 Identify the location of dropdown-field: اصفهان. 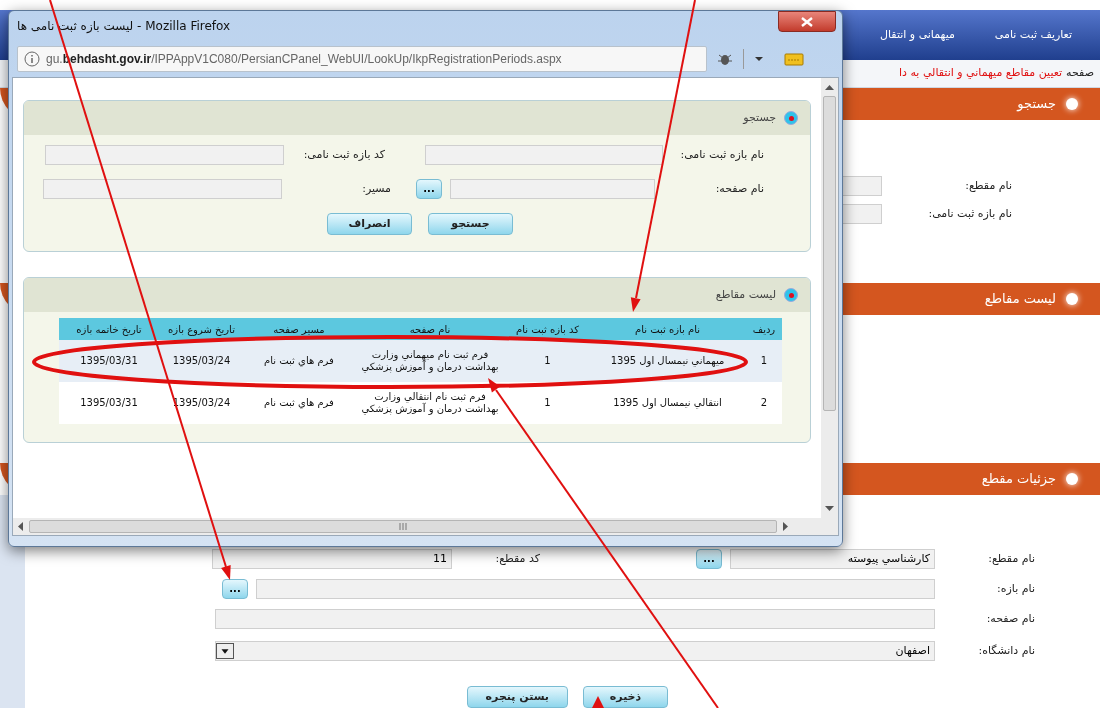
(575, 651).